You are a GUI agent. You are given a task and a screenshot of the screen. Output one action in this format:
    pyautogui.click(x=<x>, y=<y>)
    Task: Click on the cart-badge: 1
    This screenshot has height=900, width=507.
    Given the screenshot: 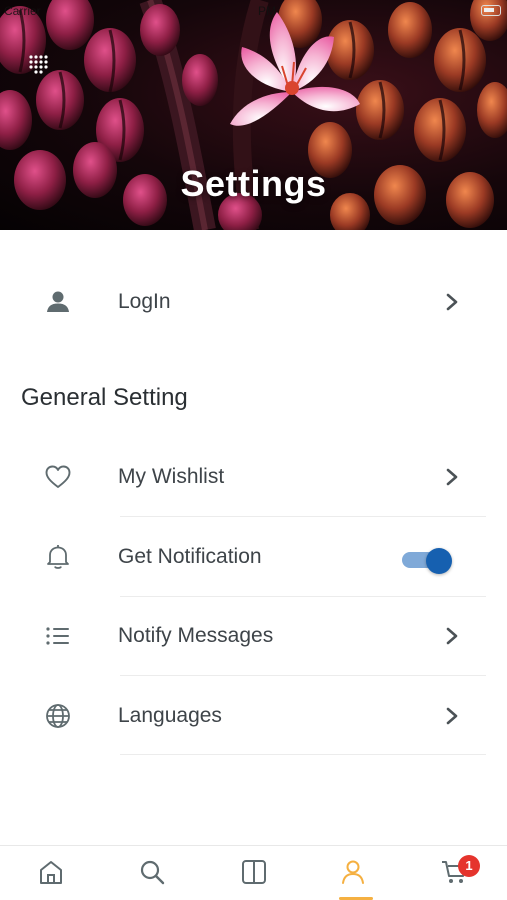 What is the action you would take?
    pyautogui.click(x=469, y=866)
    